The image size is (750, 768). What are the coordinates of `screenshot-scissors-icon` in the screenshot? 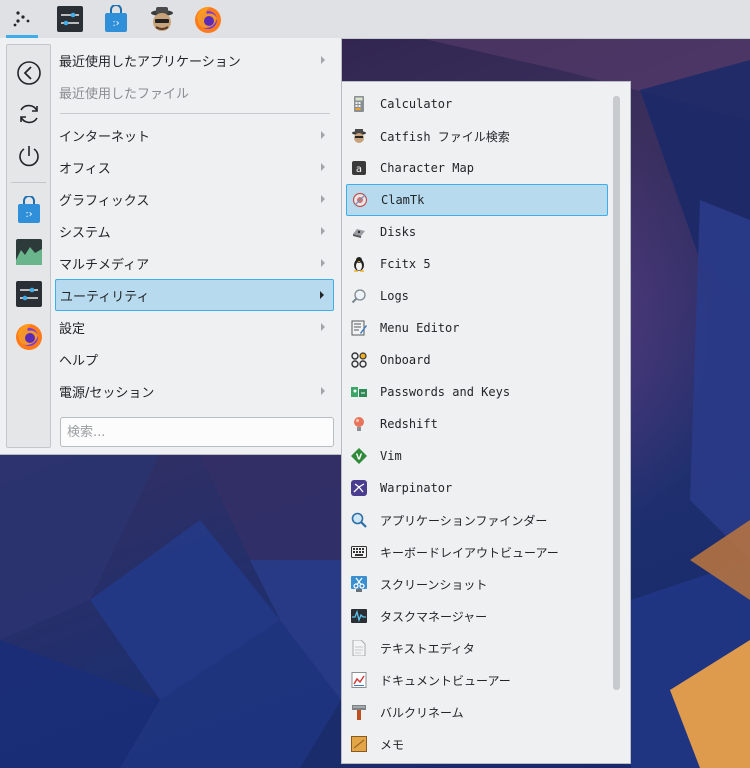 It's located at (359, 584).